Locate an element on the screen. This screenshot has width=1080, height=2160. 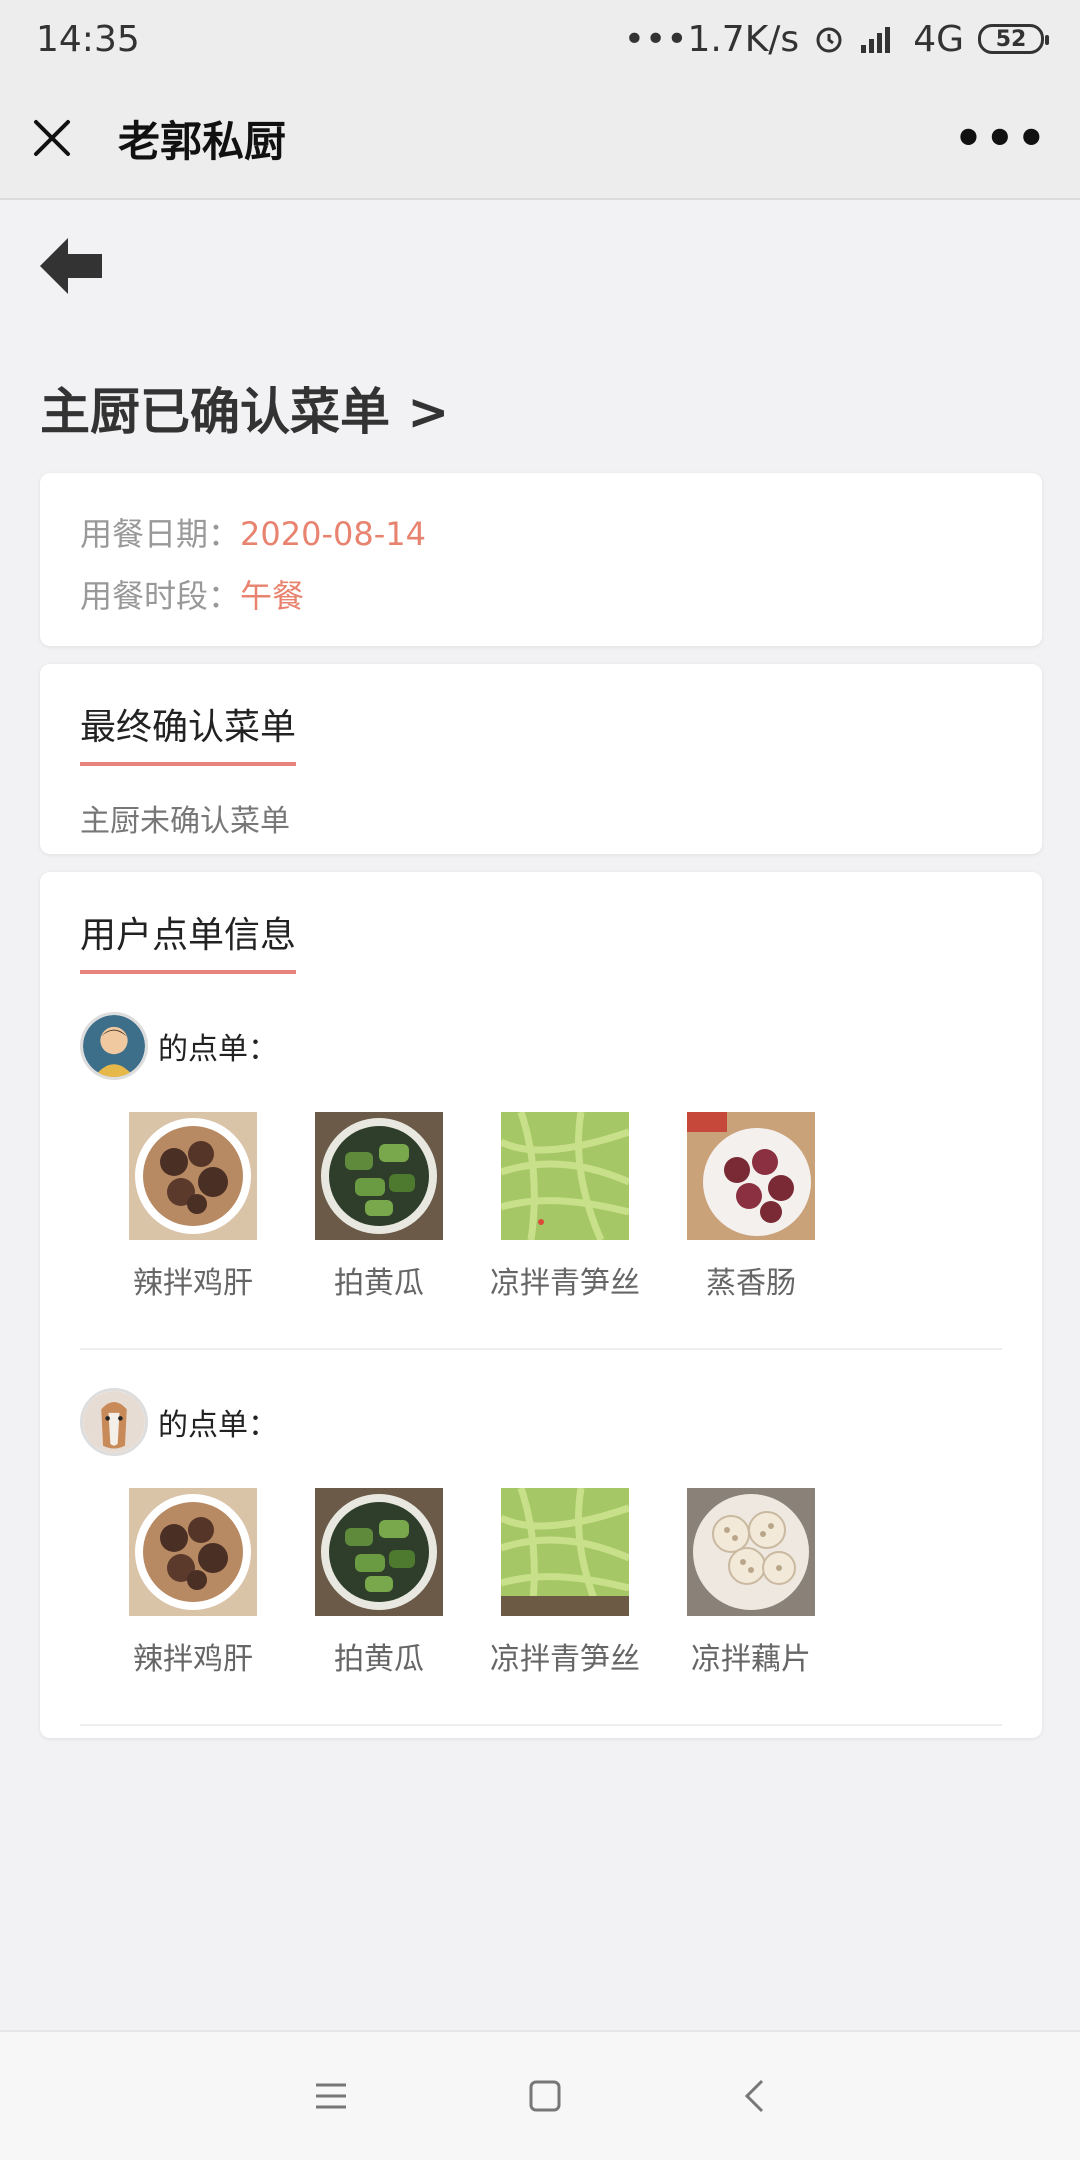
meal-date-value: 2020-08-14 is located at coordinates (333, 534).